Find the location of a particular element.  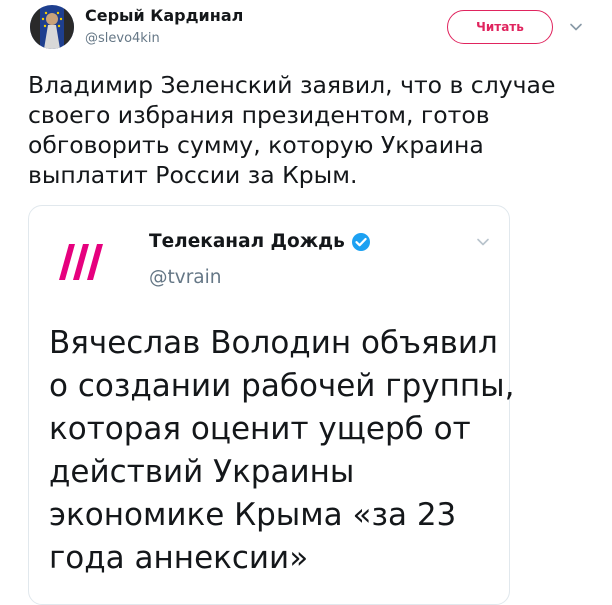

tvrain-logo-icon is located at coordinates (81, 262).